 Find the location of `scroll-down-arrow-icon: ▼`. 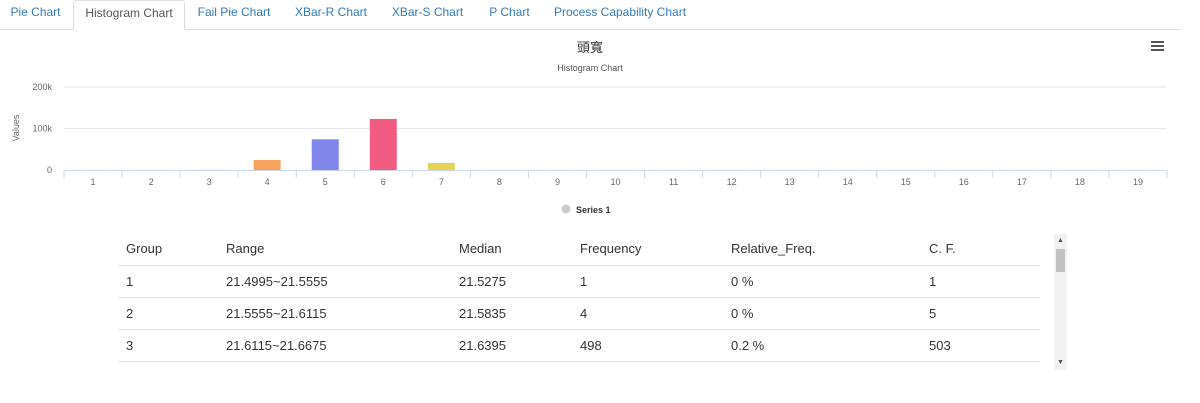

scroll-down-arrow-icon: ▼ is located at coordinates (1060, 363).